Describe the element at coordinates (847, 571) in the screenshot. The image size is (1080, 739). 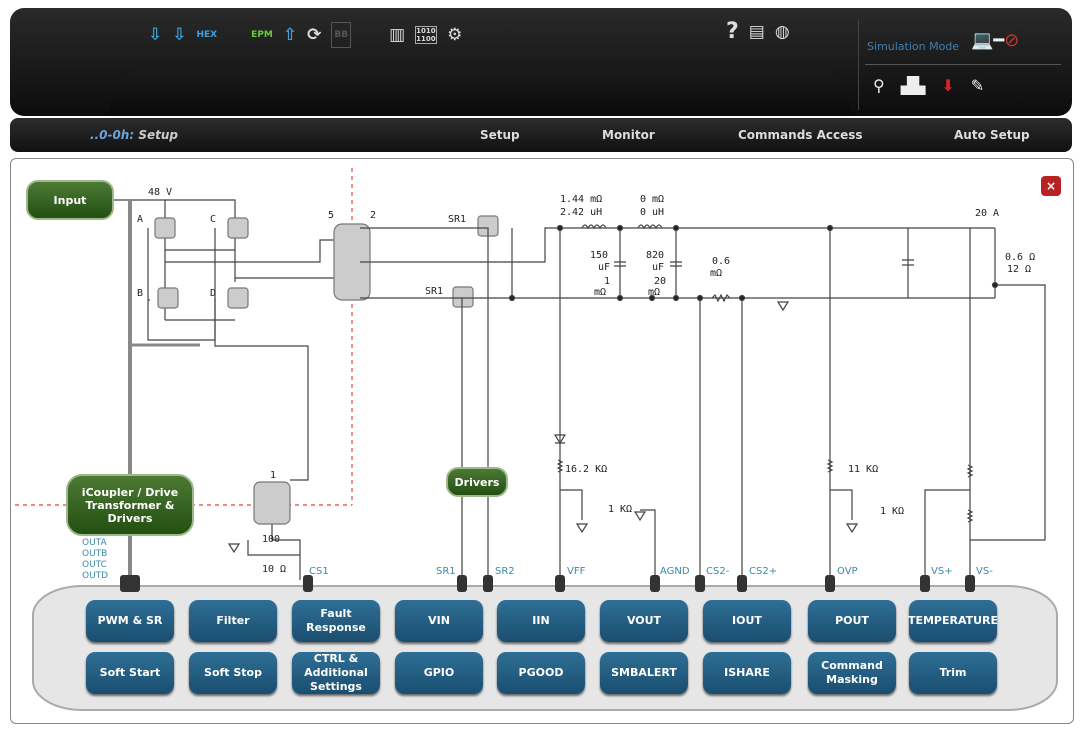
I see `pin-ovp-label: OVP` at that location.